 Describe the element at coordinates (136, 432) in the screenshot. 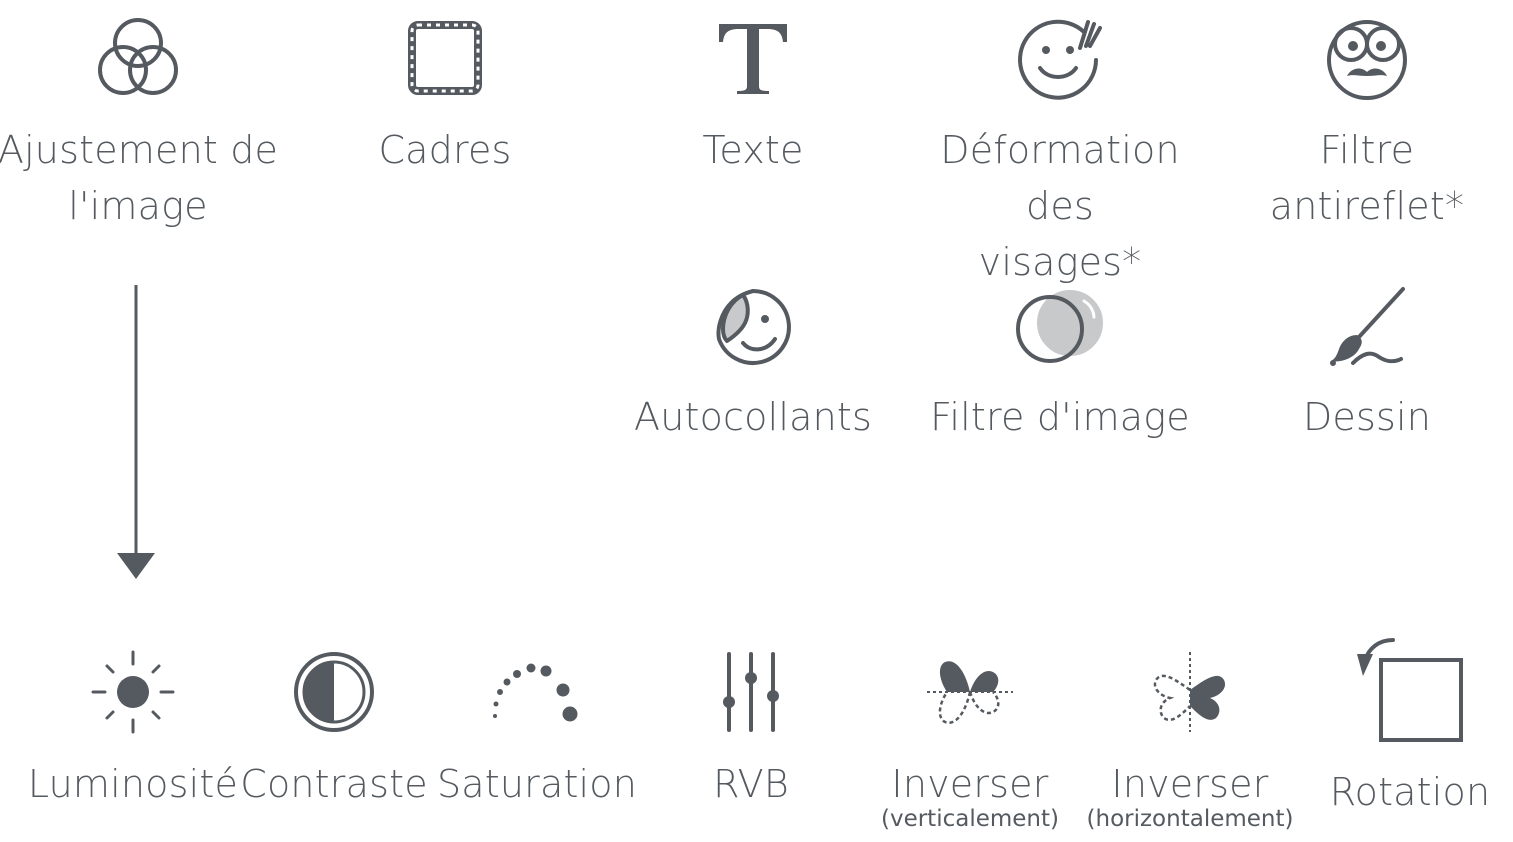

I see `down-arrow-icon` at that location.